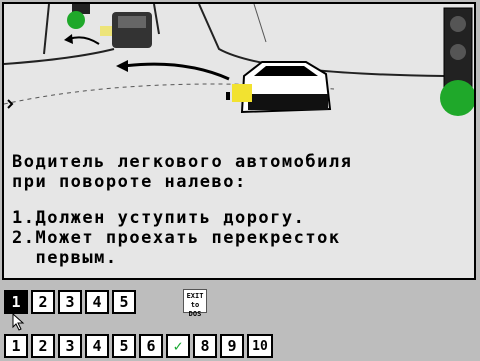  I want to click on exit-to-dos-button: EXIT to DOS, so click(195, 303).